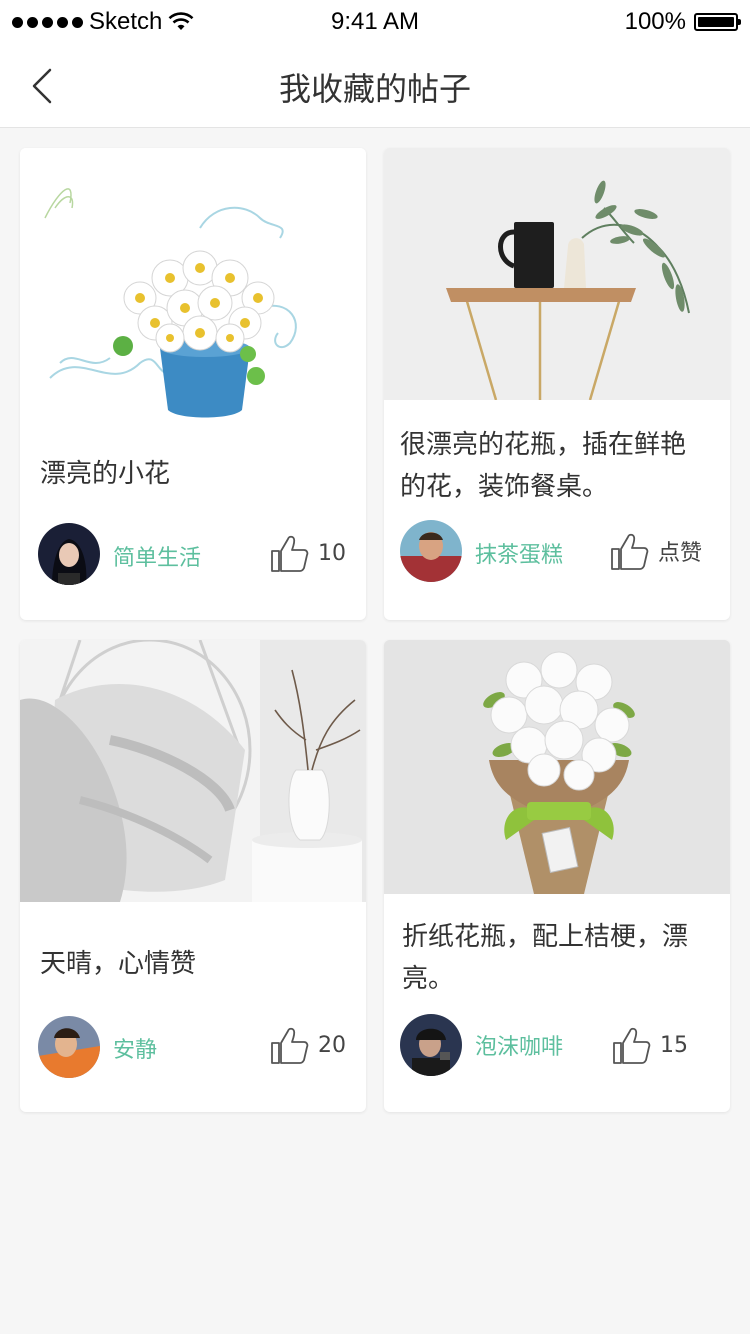 The width and height of the screenshot is (750, 1334). Describe the element at coordinates (717, 22) in the screenshot. I see `battery-icon` at that location.